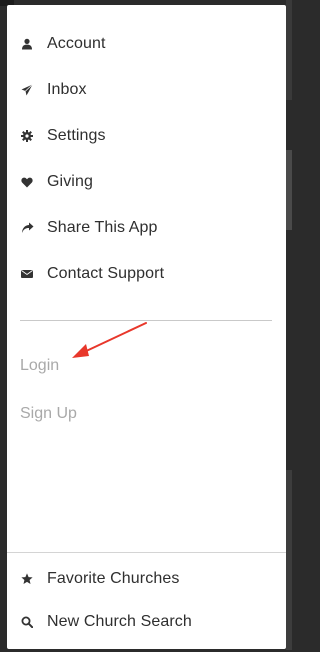  What do you see at coordinates (146, 182) in the screenshot?
I see `menu-item-giving: Giving` at bounding box center [146, 182].